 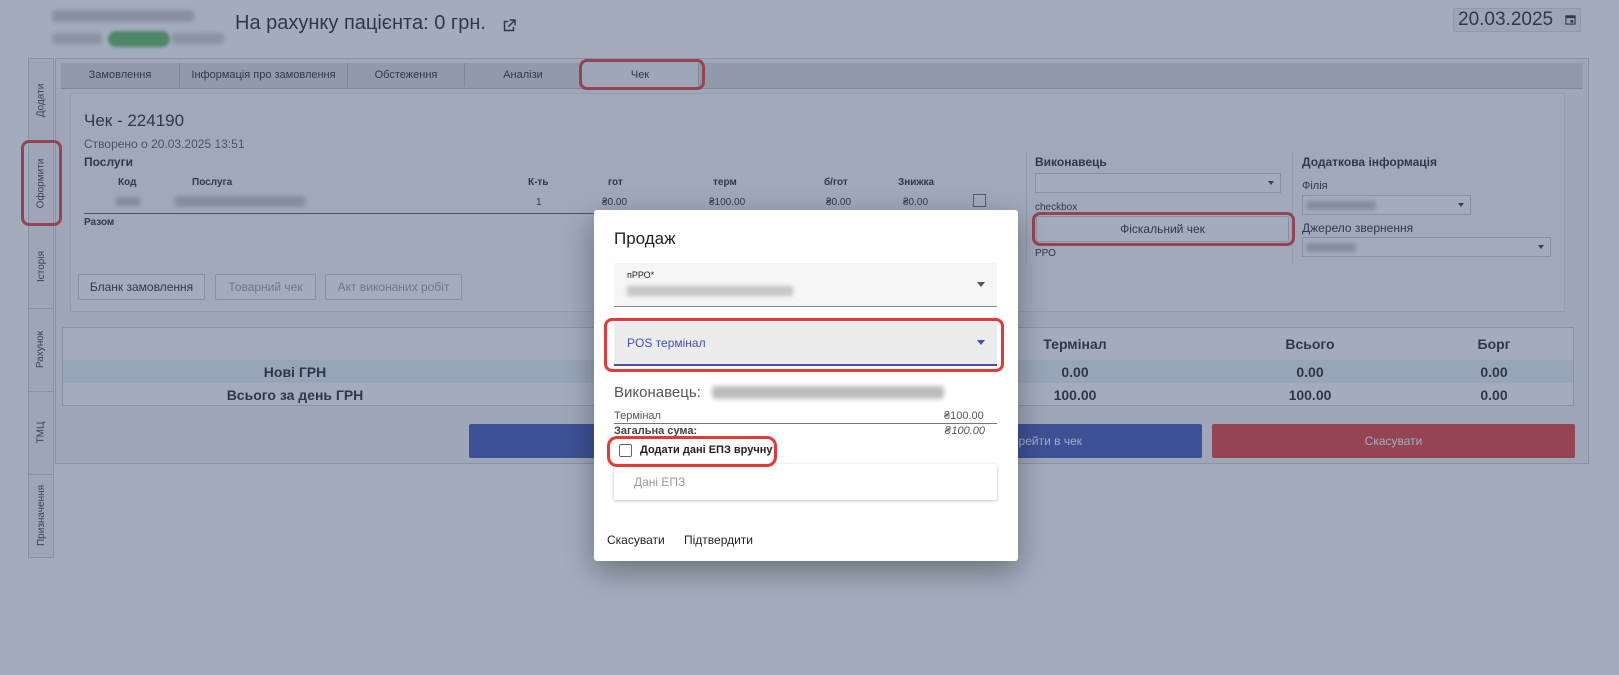 I want to click on dialog-executor-label: Виконавець:, so click(x=657, y=392).